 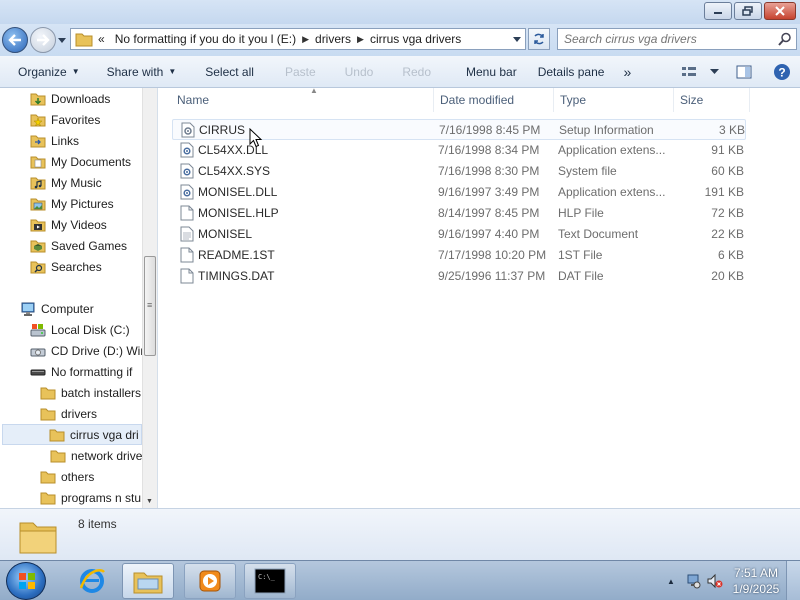 What do you see at coordinates (68, 413) in the screenshot?
I see `nav-item-drivers: drivers` at bounding box center [68, 413].